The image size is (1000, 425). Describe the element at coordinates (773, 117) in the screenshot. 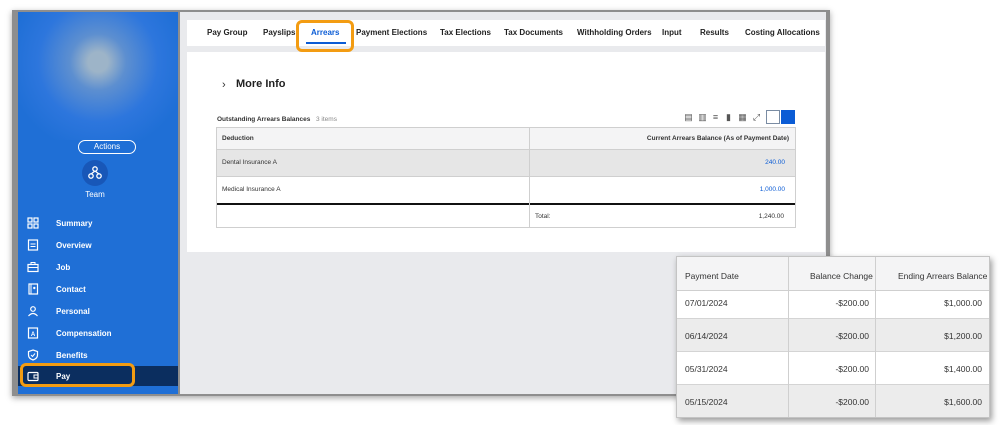

I see `list-view-button` at that location.